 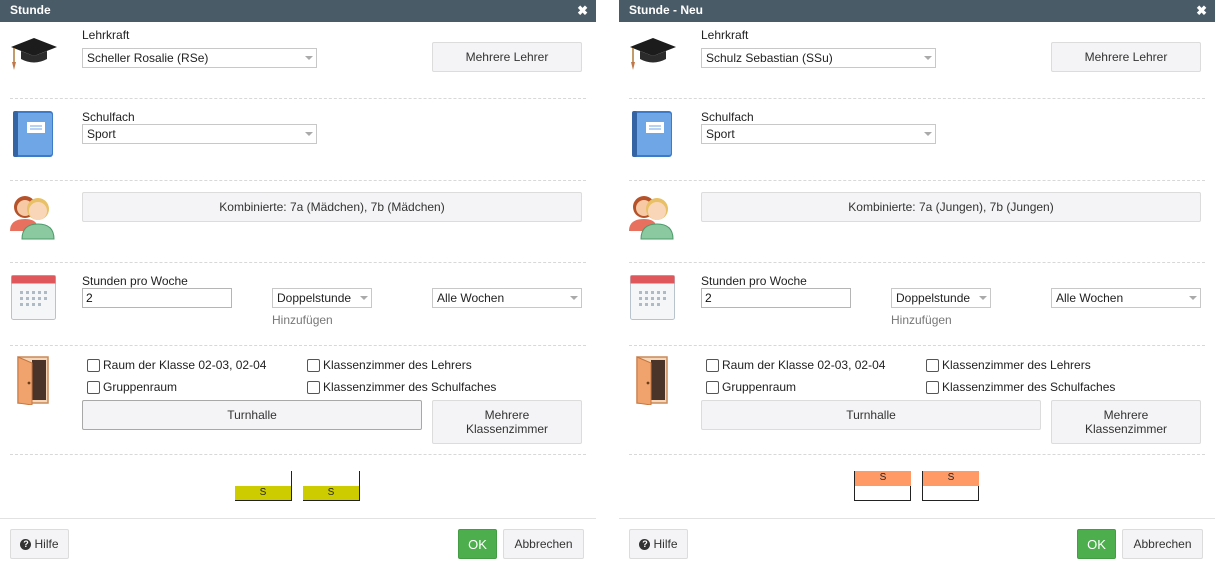 I want to click on dialog-titlebar: Stunde ✖, so click(x=298, y=11).